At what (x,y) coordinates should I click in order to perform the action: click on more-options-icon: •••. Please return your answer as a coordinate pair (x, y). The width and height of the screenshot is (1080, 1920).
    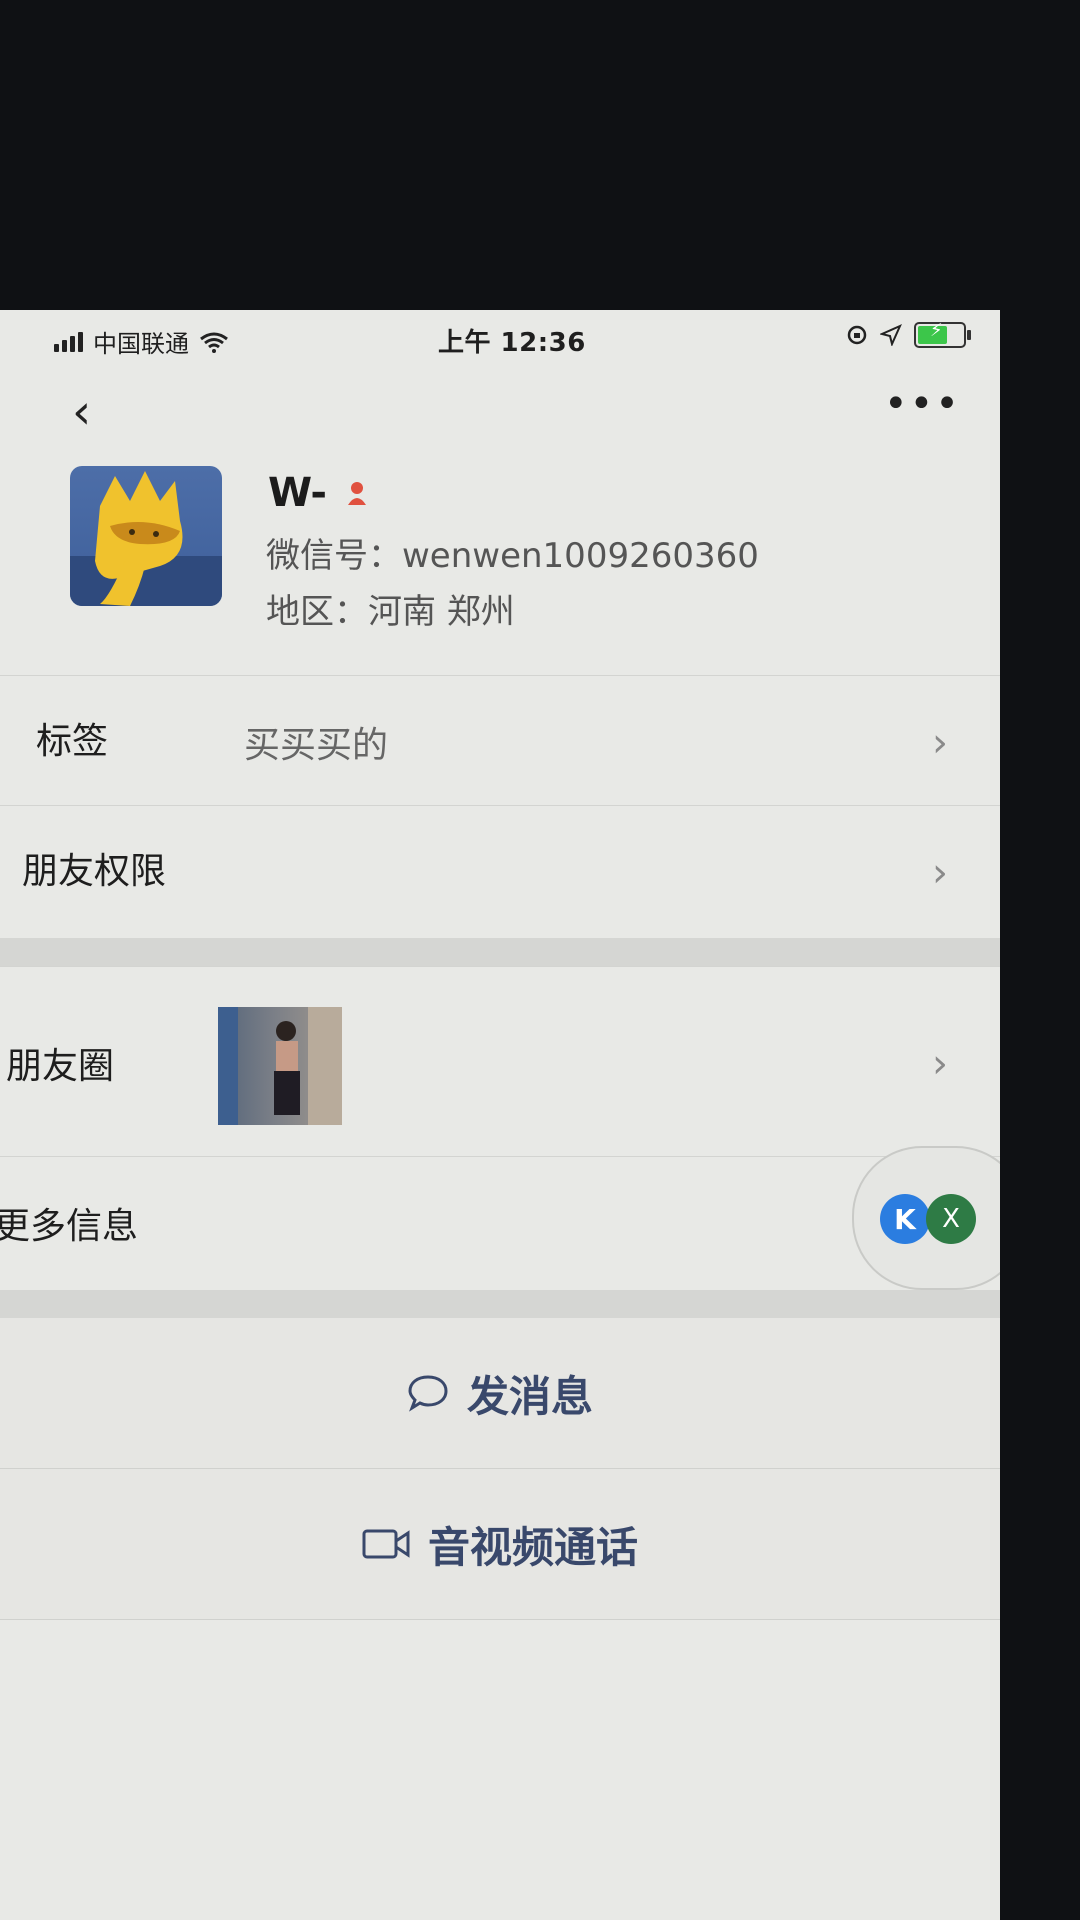
    Looking at the image, I should click on (922, 404).